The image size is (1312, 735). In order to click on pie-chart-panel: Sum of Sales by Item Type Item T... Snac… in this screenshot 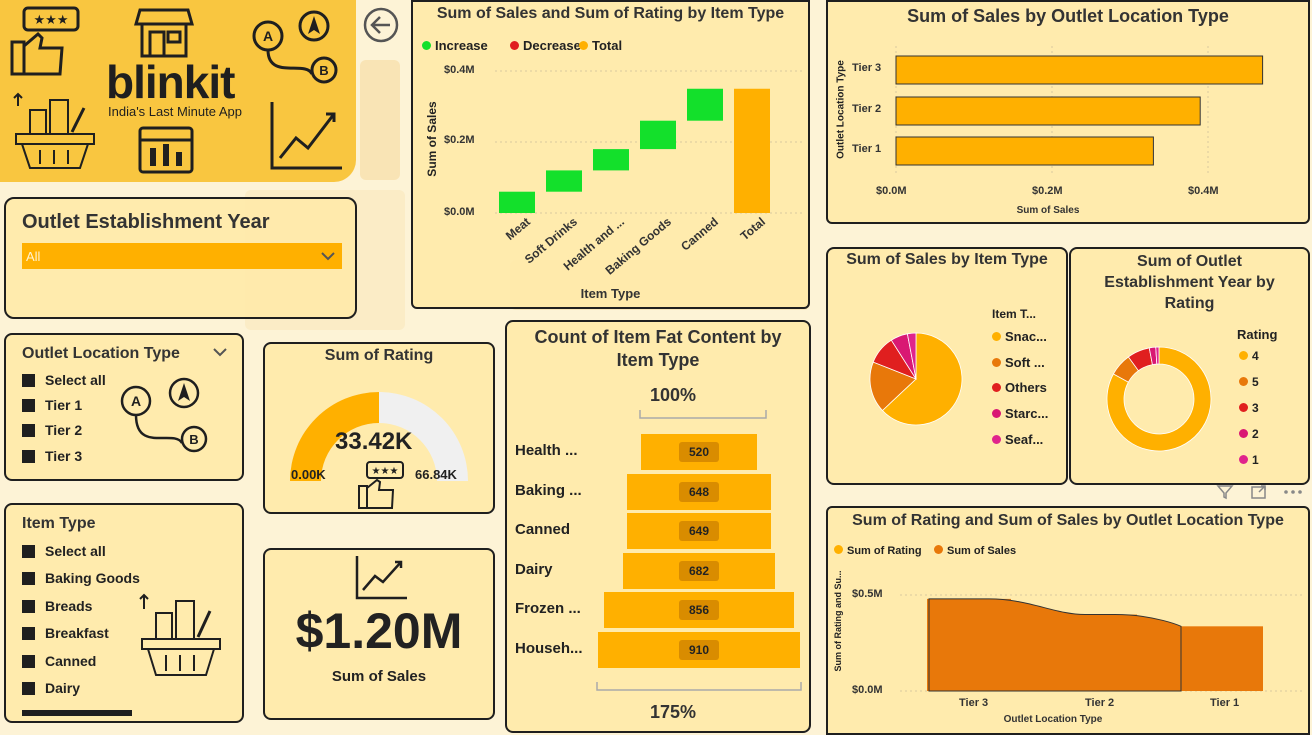, I will do `click(947, 366)`.